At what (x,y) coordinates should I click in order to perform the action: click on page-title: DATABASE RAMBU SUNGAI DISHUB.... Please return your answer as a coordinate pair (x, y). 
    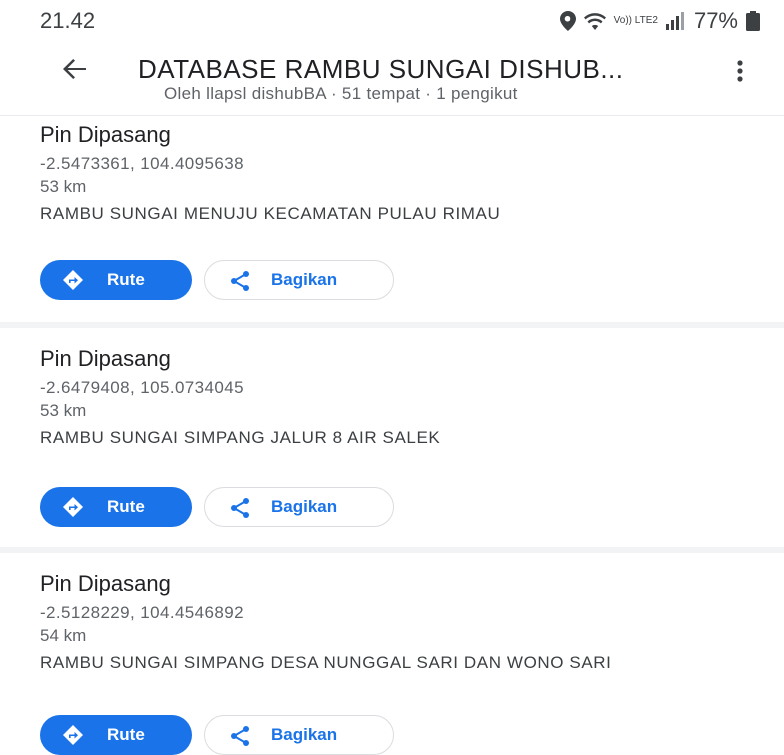
    Looking at the image, I should click on (381, 69).